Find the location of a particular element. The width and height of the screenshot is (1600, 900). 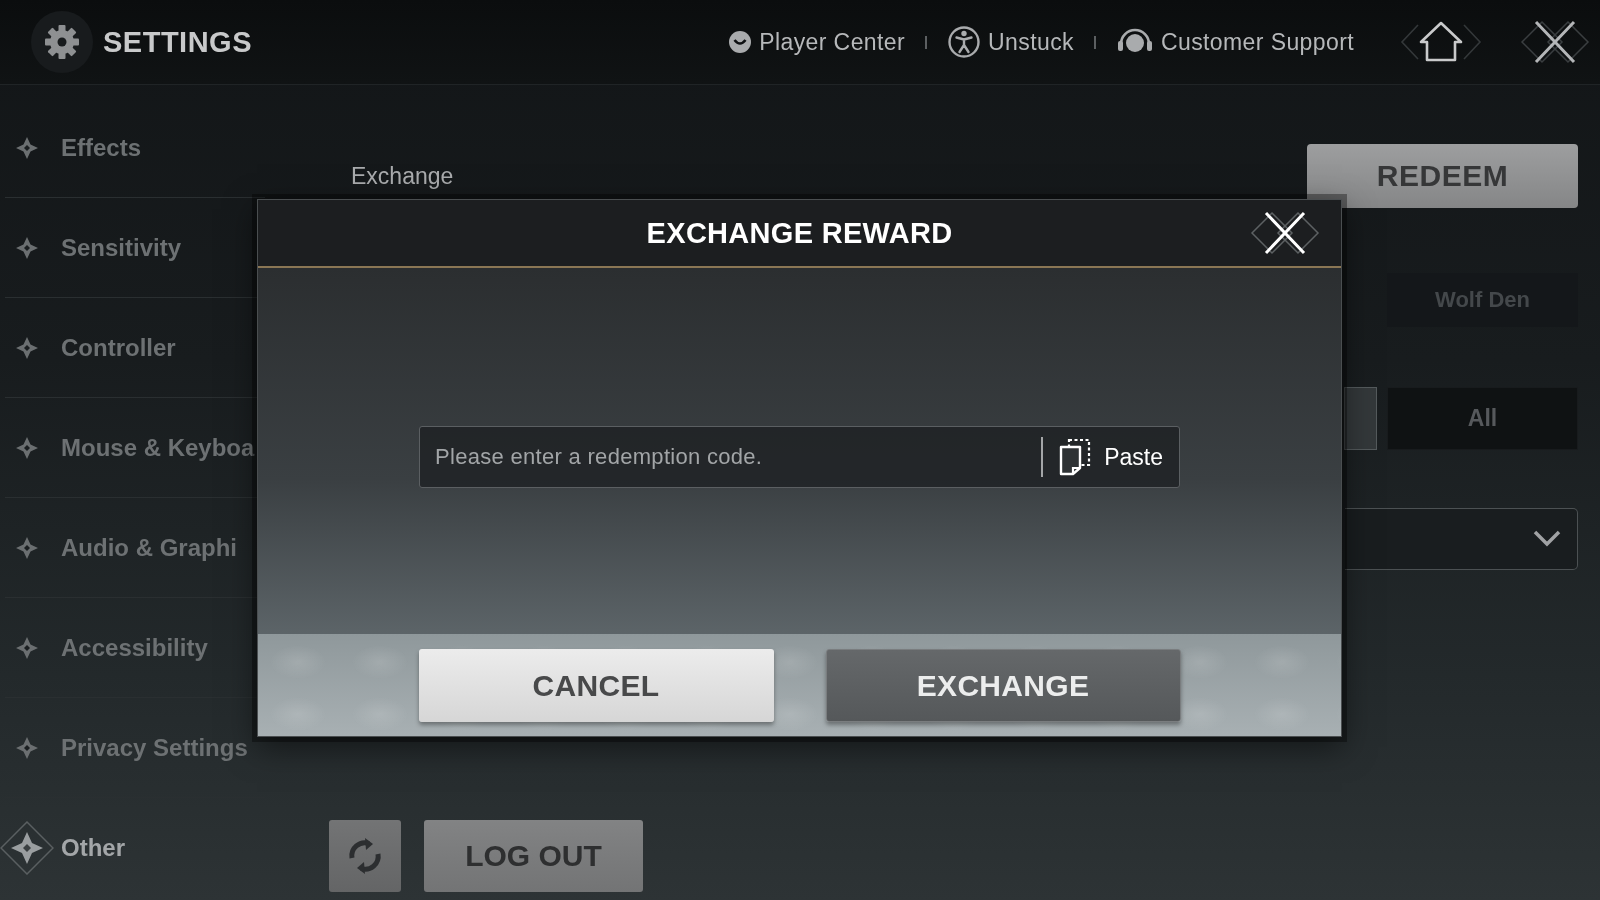

gear-icon is located at coordinates (62, 42).